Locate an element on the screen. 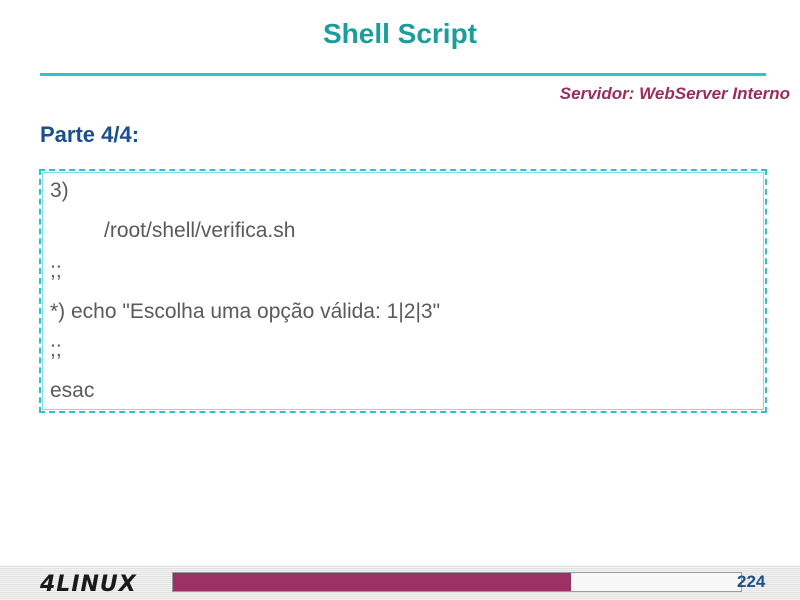  slide-progress-fill is located at coordinates (372, 582).